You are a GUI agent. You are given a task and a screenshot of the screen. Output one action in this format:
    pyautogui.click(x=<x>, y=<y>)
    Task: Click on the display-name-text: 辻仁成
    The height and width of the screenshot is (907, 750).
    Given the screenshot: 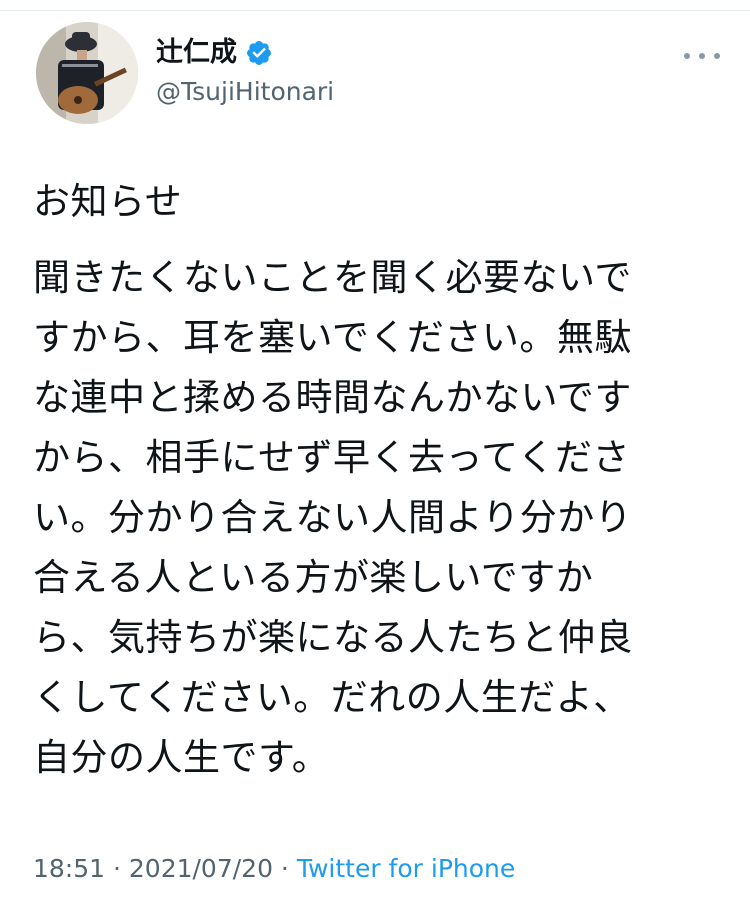 What is the action you would take?
    pyautogui.click(x=196, y=52)
    